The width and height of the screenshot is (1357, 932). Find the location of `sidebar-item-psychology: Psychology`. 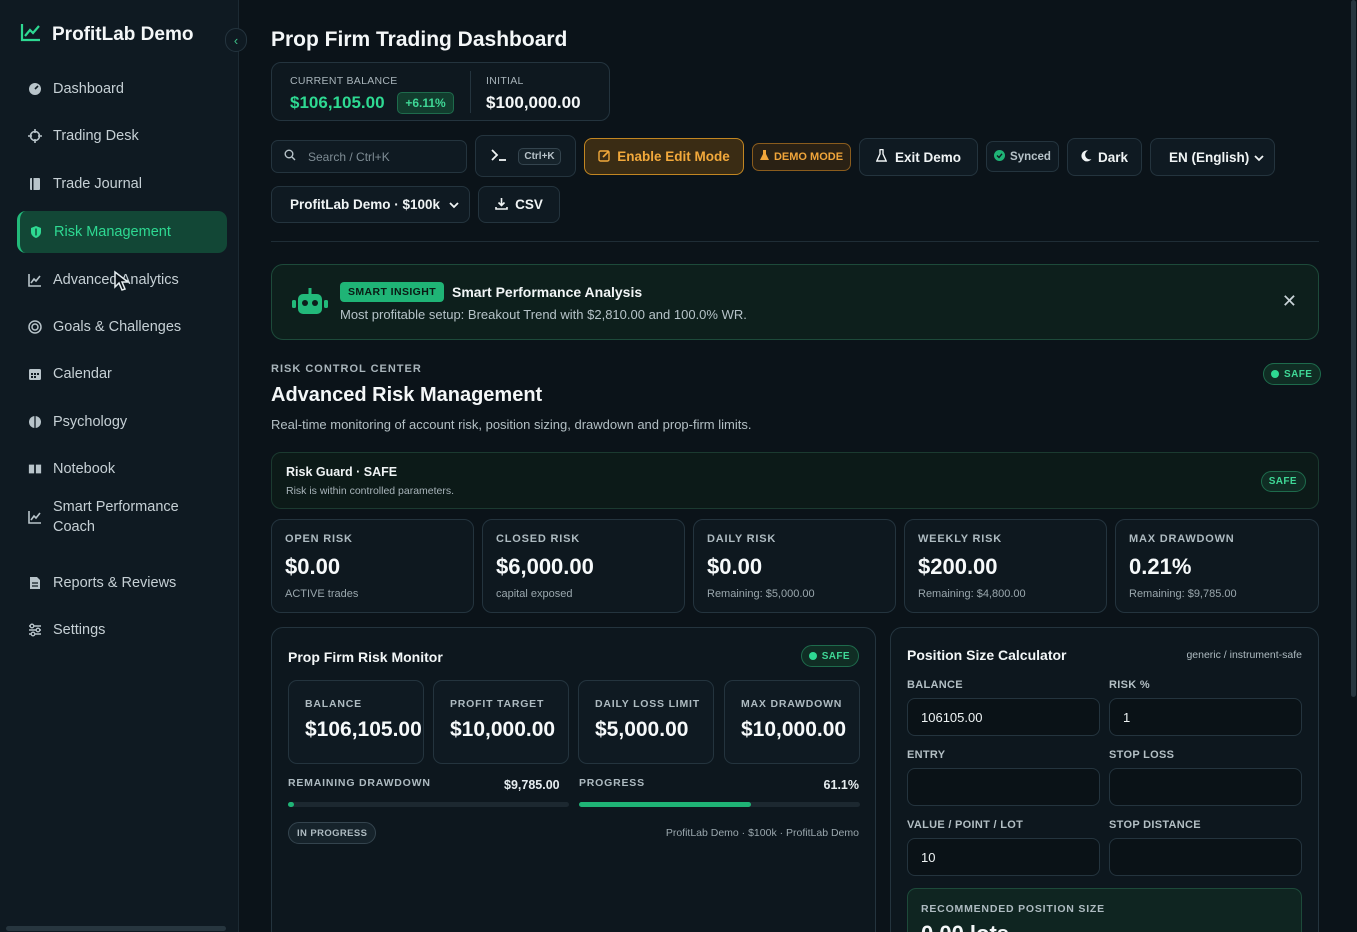

sidebar-item-psychology: Psychology is located at coordinates (122, 422).